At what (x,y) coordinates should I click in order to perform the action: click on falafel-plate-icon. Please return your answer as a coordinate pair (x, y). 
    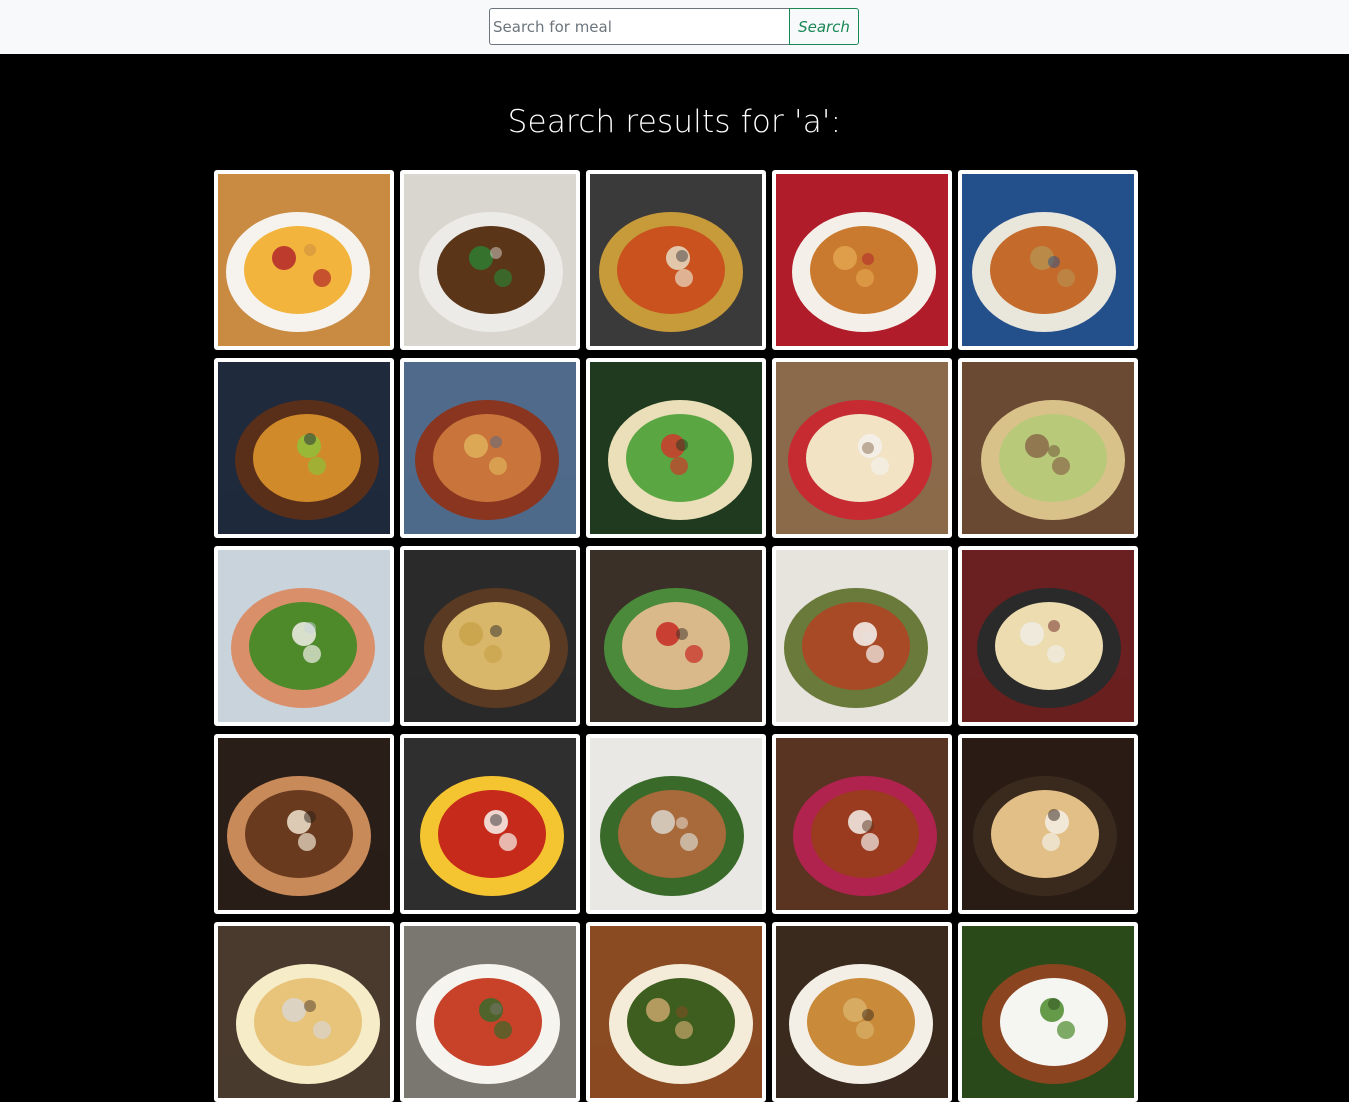
    Looking at the image, I should click on (490, 260).